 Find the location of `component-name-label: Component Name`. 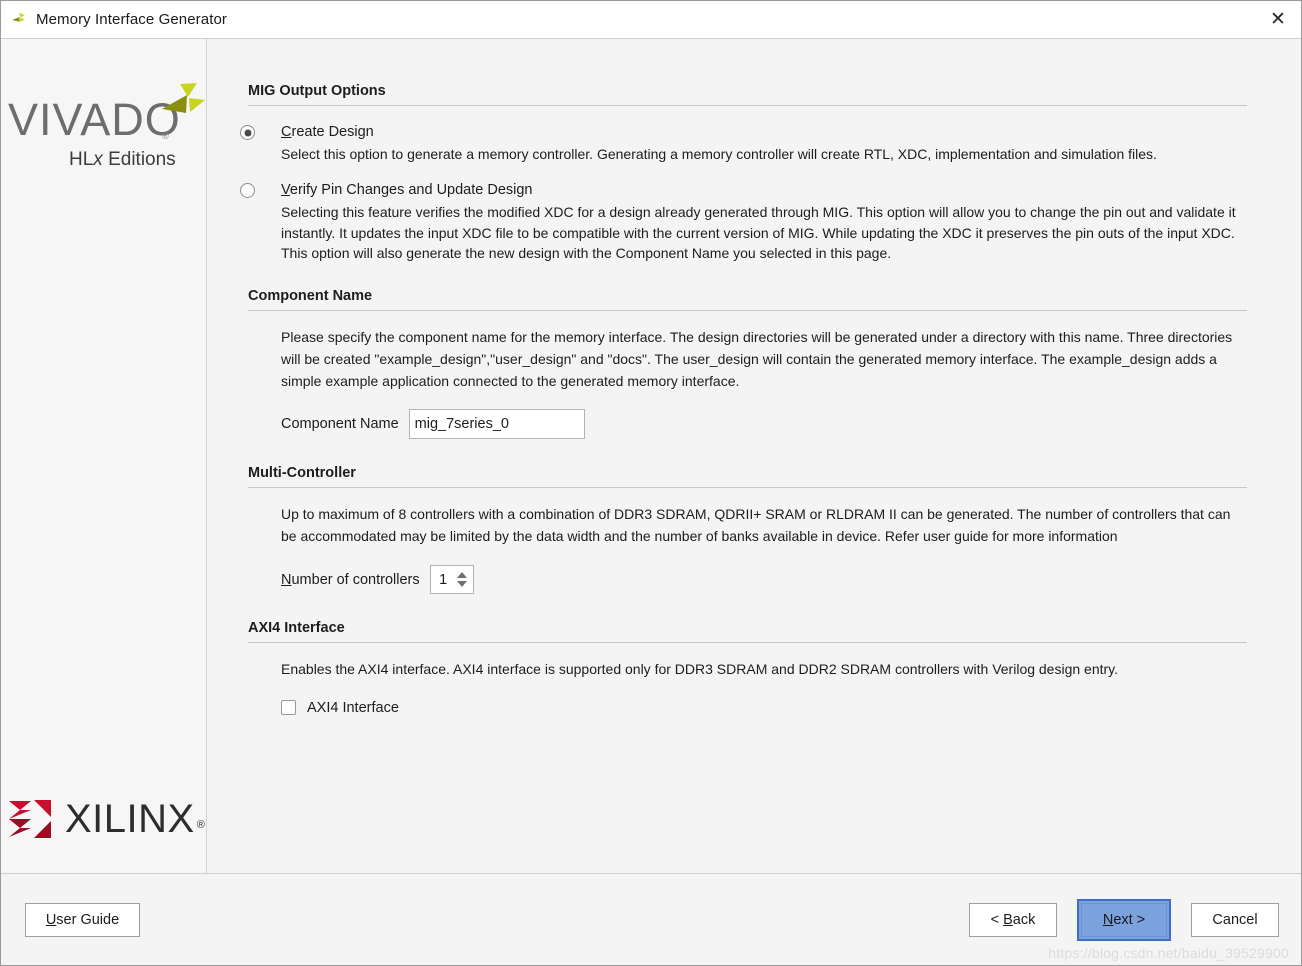

component-name-label: Component Name is located at coordinates (340, 424).